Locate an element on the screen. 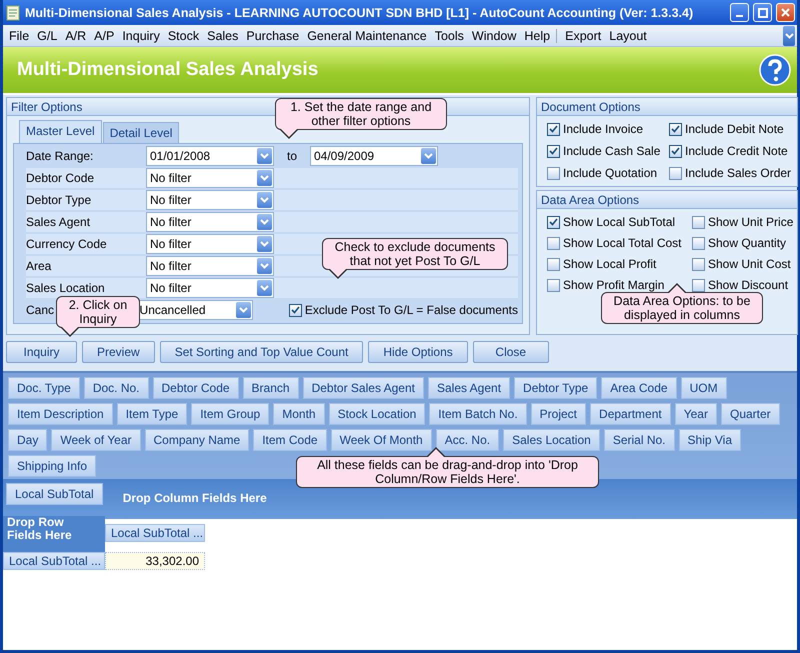  minimize-button is located at coordinates (739, 12).